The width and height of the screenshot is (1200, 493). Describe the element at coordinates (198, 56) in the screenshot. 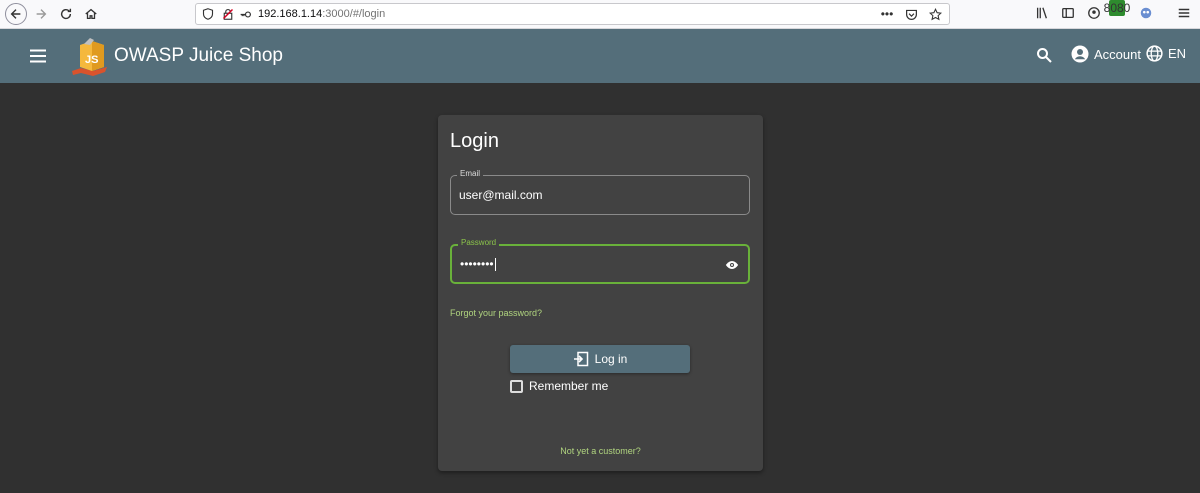

I see `app-title: OWASP Juice Shop` at that location.